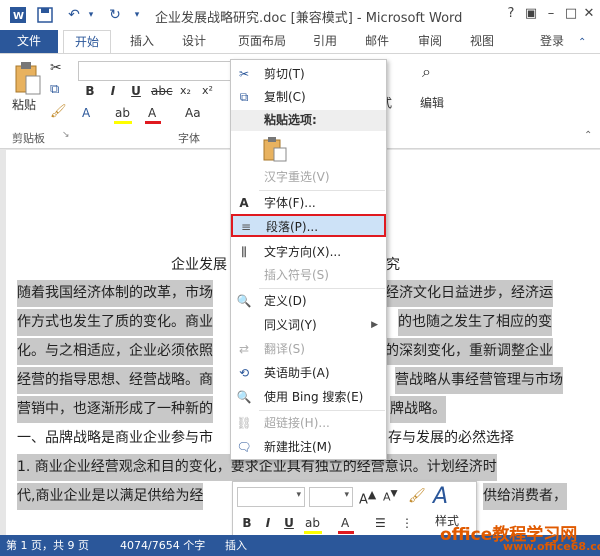 This screenshot has height=556, width=600. Describe the element at coordinates (152, 113) in the screenshot. I see `font-color-icon: A` at that location.